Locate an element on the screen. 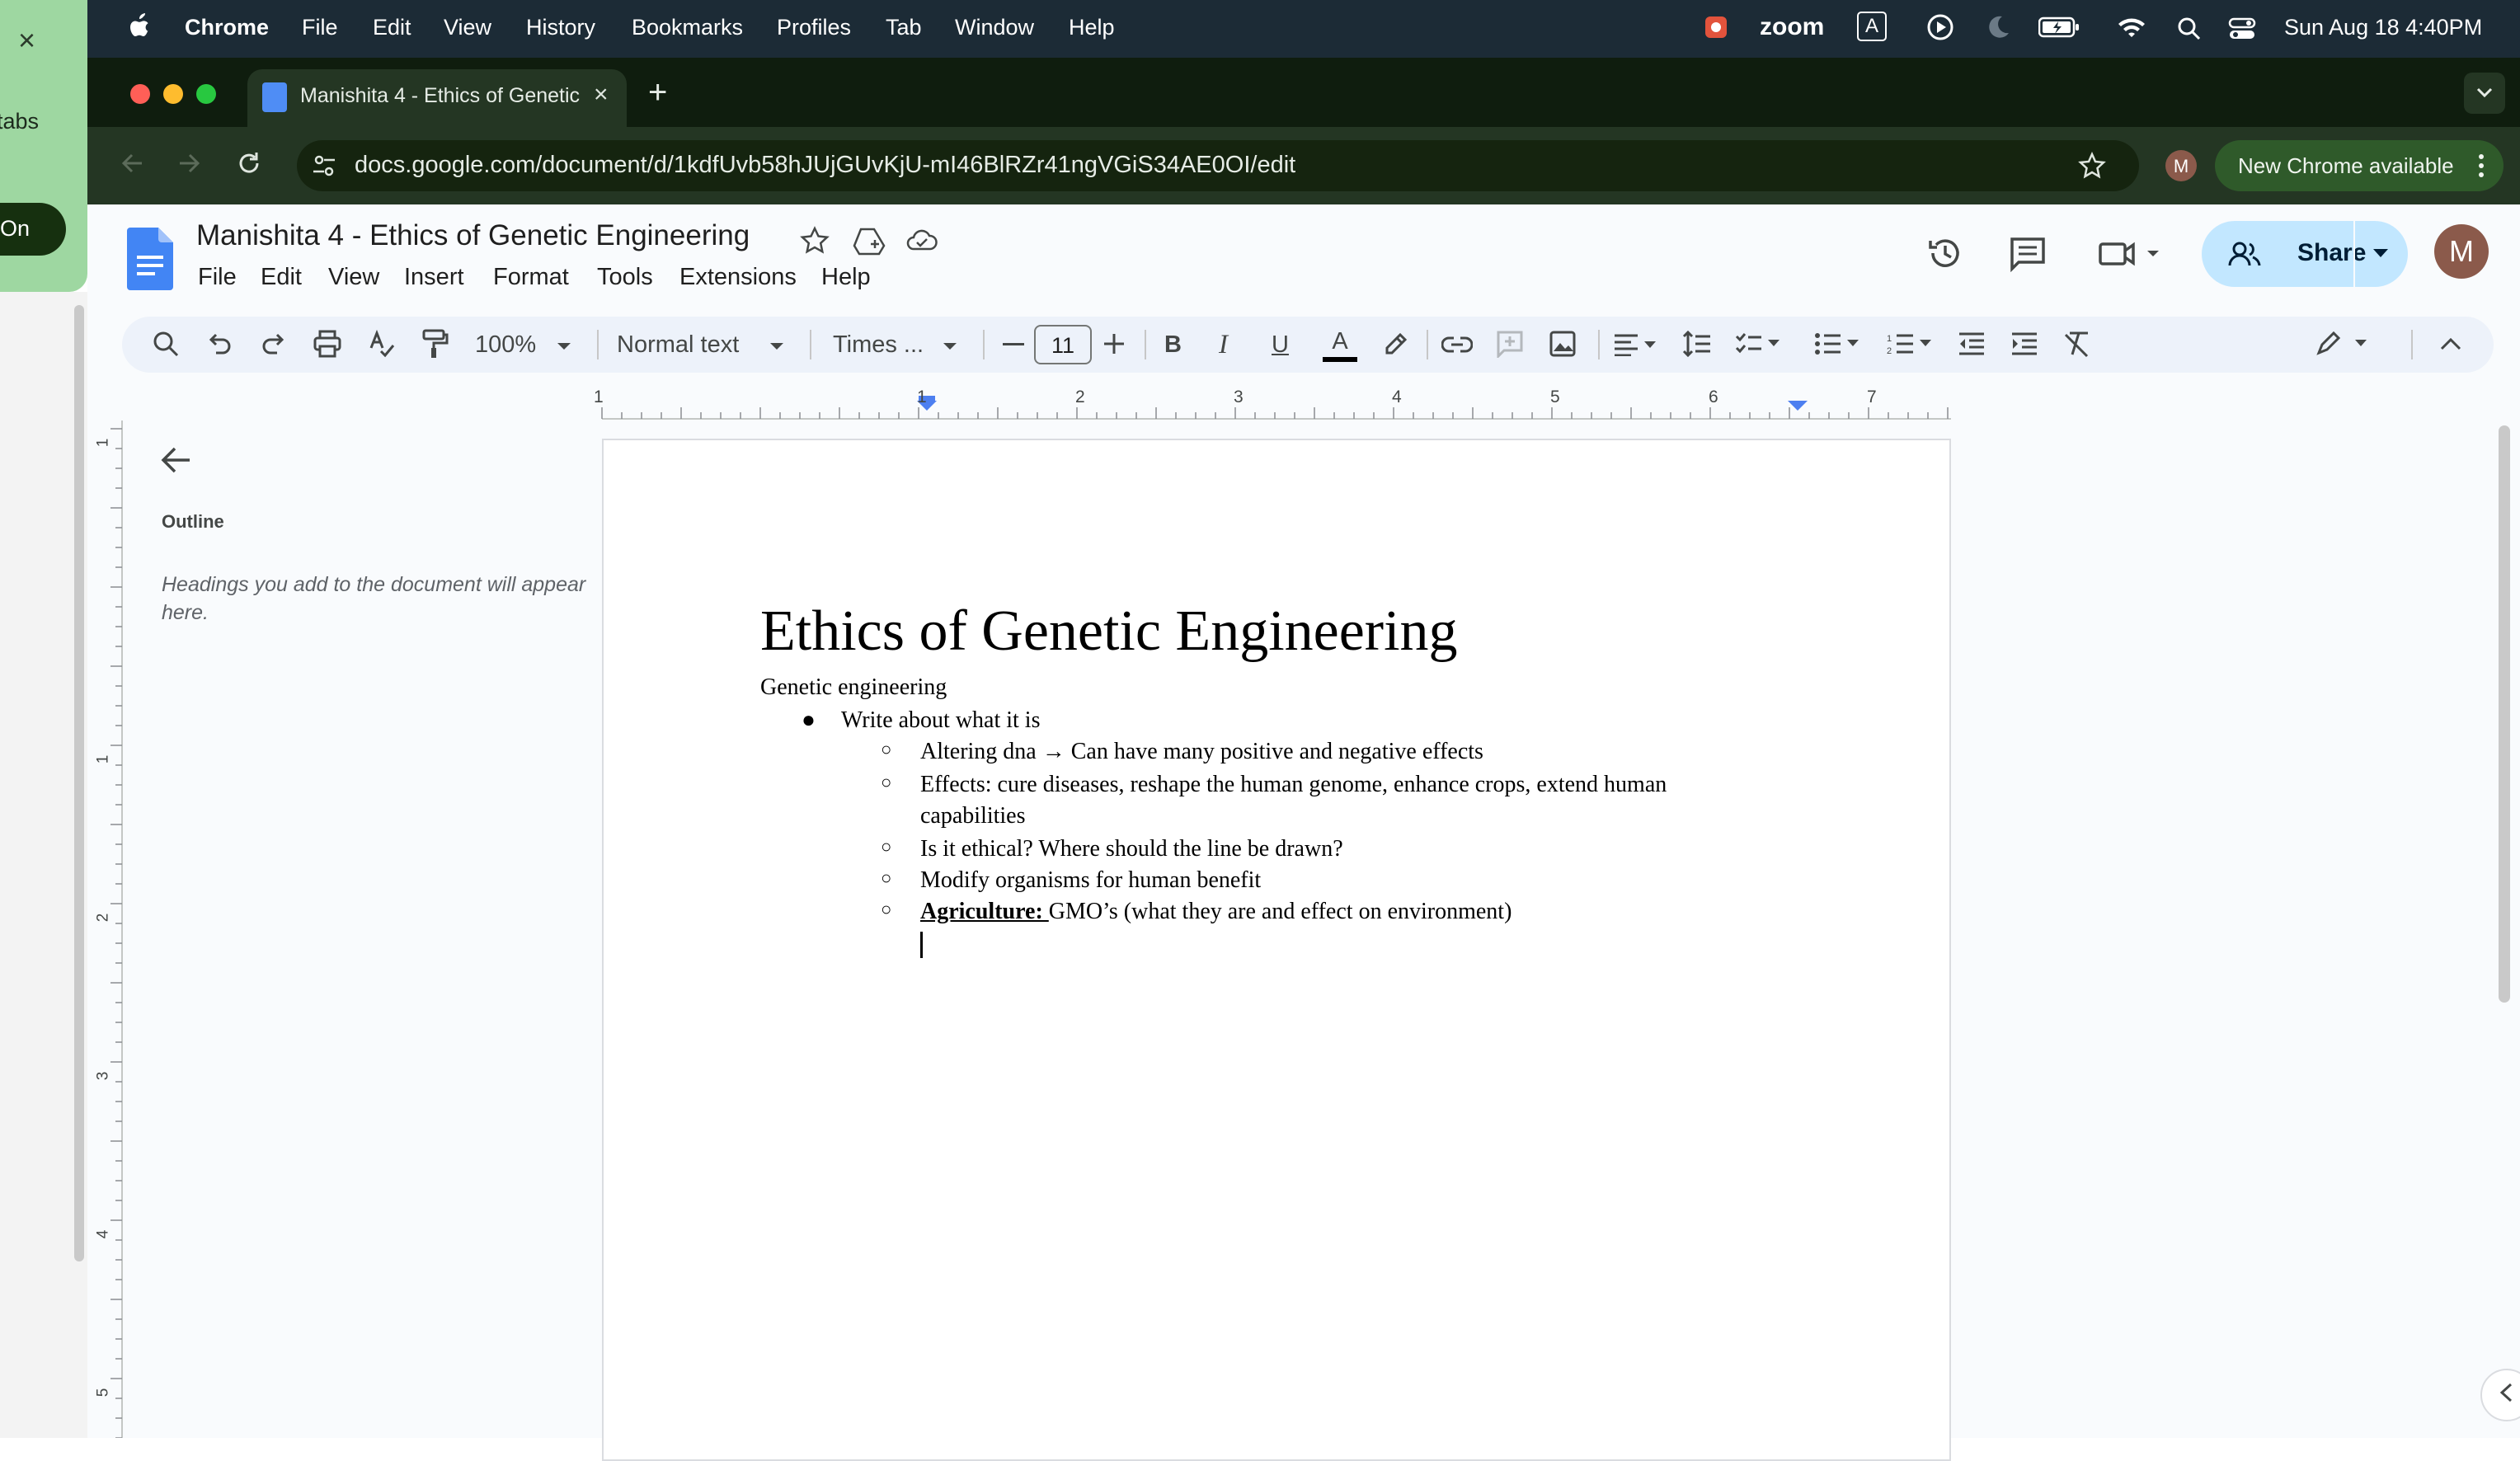 Image resolution: width=2520 pixels, height=1461 pixels. star-icon is located at coordinates (815, 241).